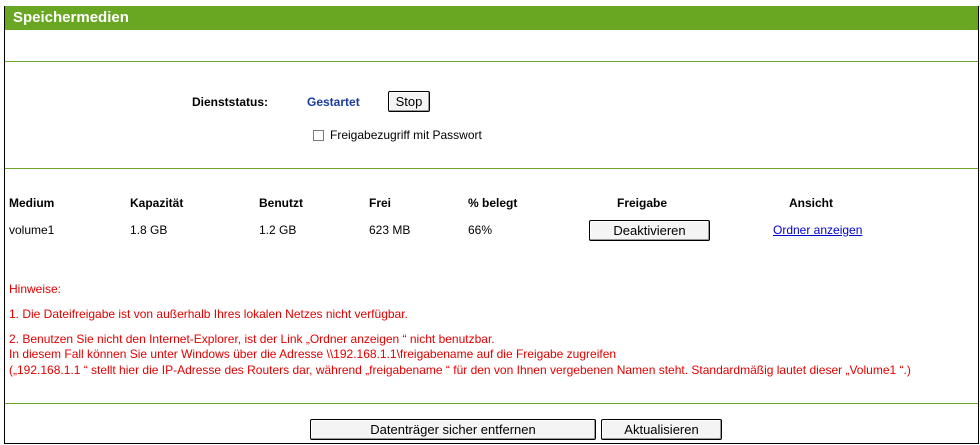 The width and height of the screenshot is (980, 445). What do you see at coordinates (390, 230) in the screenshot?
I see `cell-free: 623 MB` at bounding box center [390, 230].